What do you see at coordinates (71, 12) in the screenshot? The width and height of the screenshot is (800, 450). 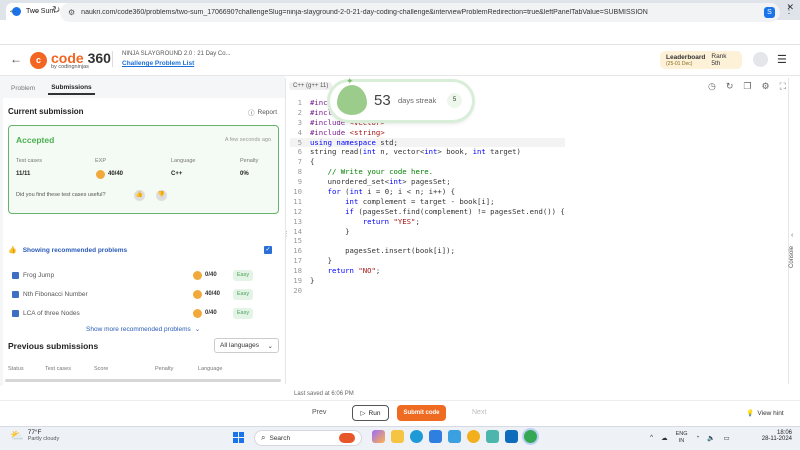 I see `site-info-icon: ⚙` at bounding box center [71, 12].